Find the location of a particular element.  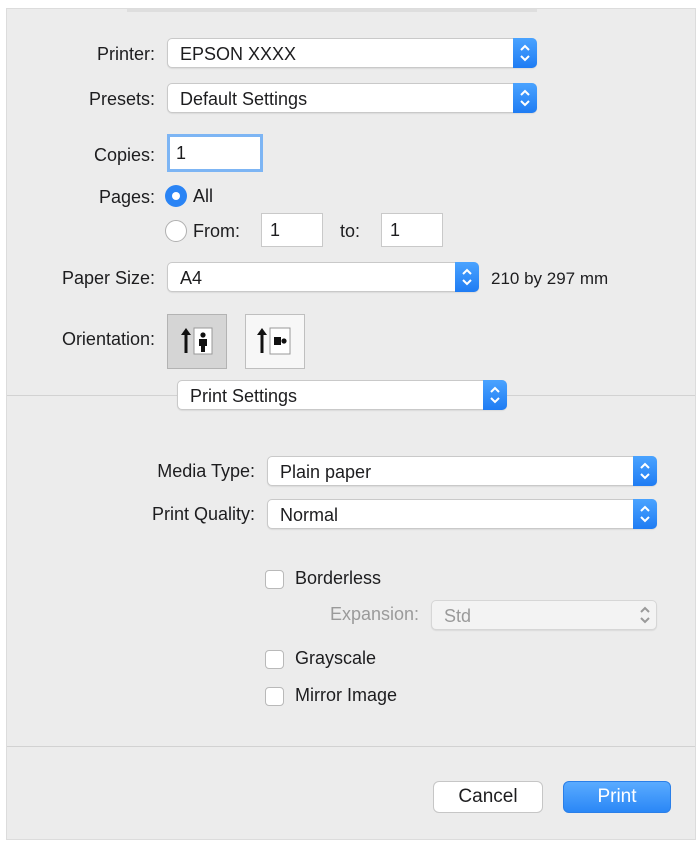

pages-from-value: 1 is located at coordinates (275, 230).